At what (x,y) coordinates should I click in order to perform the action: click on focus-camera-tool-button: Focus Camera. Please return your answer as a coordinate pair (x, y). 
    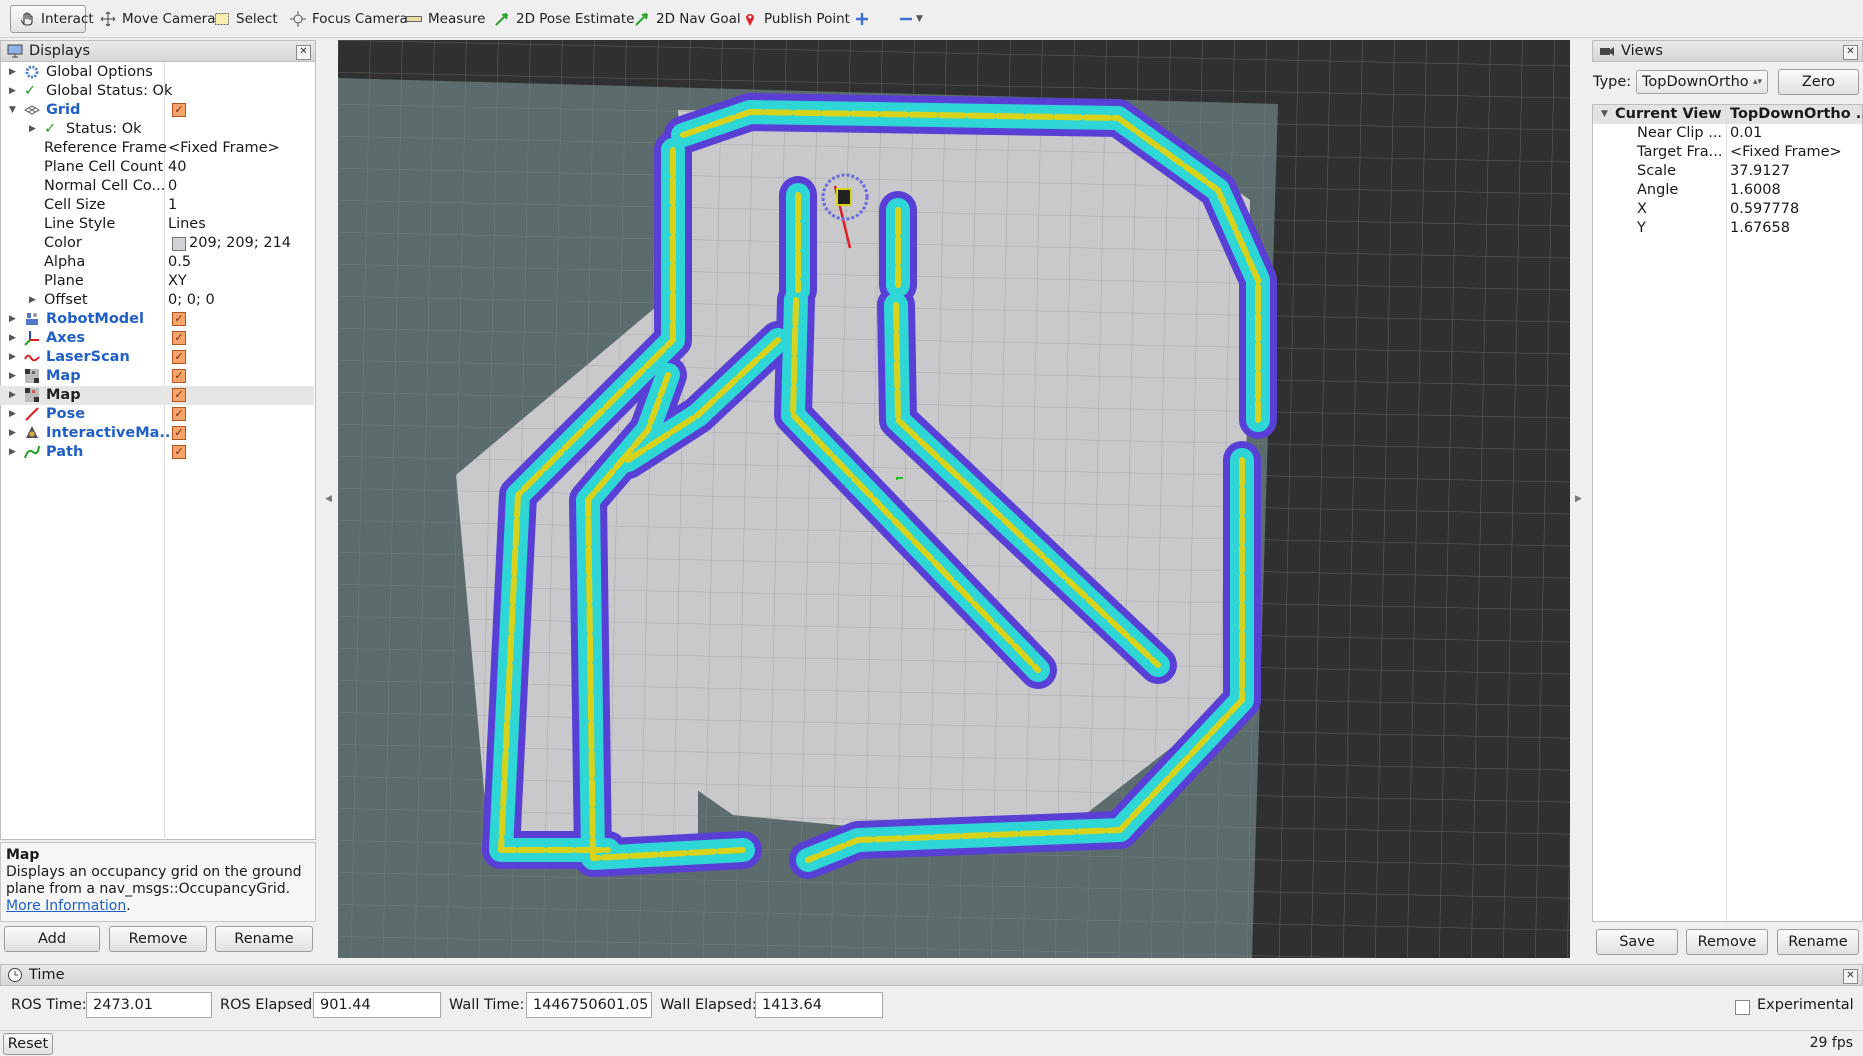
    Looking at the image, I should click on (349, 19).